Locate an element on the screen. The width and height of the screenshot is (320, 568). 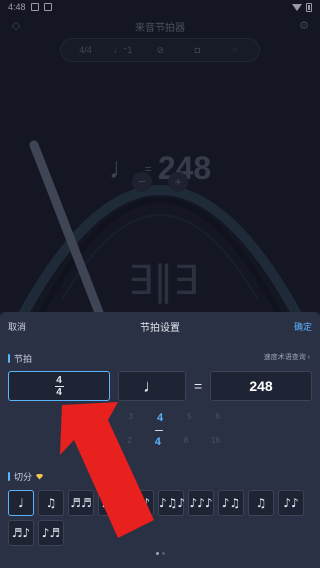
cancel-button: 取消 is located at coordinates (17, 326).